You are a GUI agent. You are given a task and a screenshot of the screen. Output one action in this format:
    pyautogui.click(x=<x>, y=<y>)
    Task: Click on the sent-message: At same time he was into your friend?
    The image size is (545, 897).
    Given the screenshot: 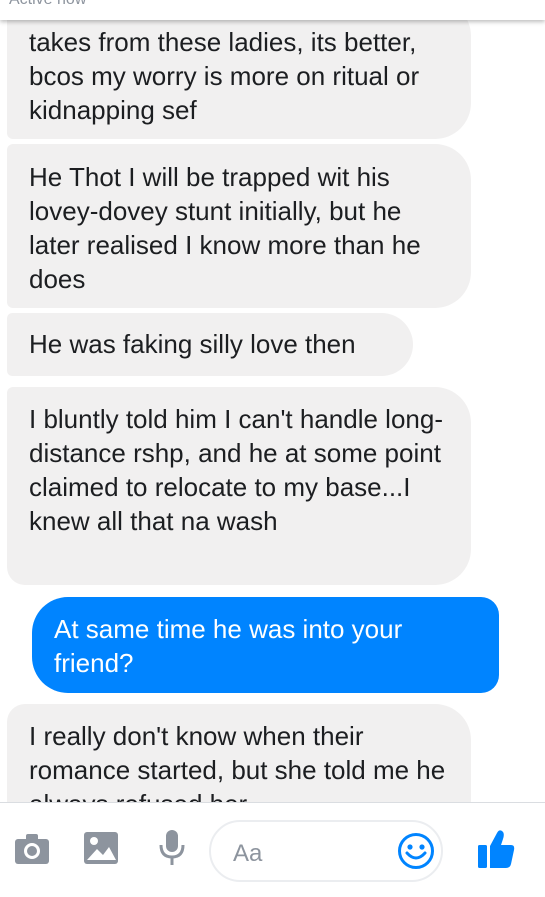 What is the action you would take?
    pyautogui.click(x=265, y=645)
    